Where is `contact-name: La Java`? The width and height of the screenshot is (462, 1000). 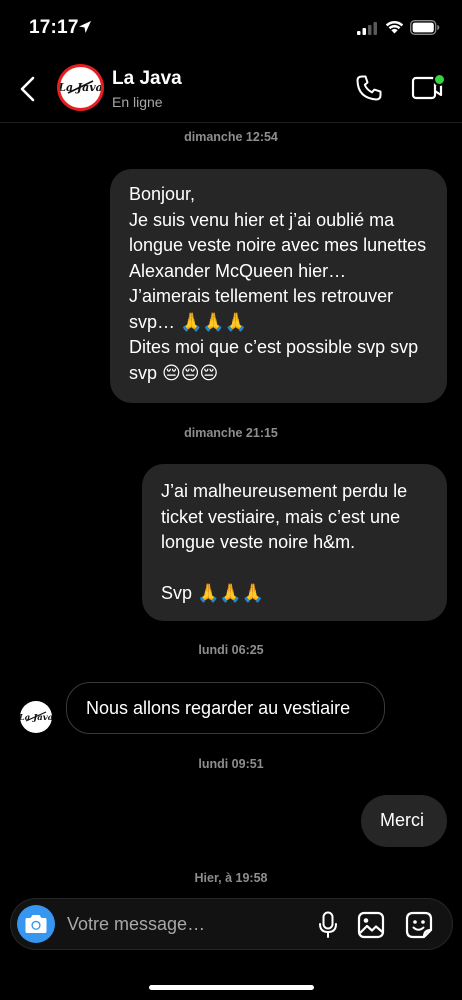 contact-name: La Java is located at coordinates (147, 79).